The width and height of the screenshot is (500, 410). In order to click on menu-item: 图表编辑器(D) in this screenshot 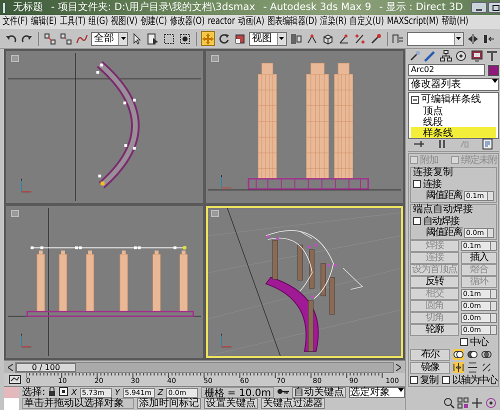, I will do `click(292, 22)`.